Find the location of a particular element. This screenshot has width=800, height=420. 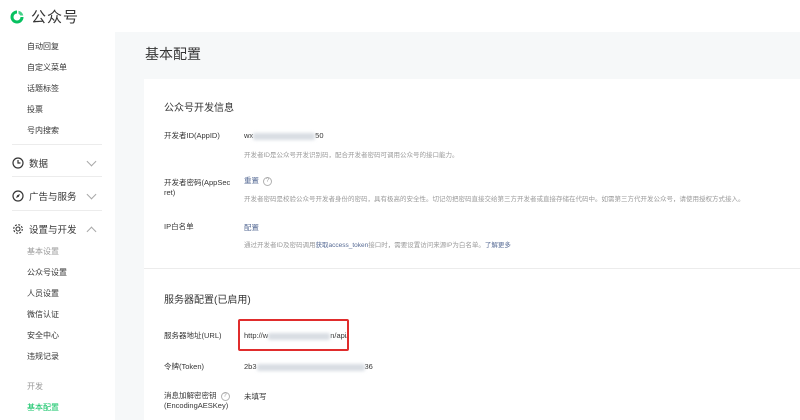

token-label: 令牌(Token) is located at coordinates (184, 366).